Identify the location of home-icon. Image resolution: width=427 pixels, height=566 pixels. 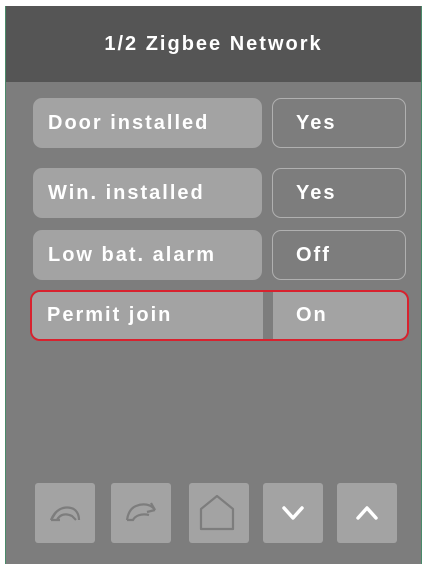
(217, 512).